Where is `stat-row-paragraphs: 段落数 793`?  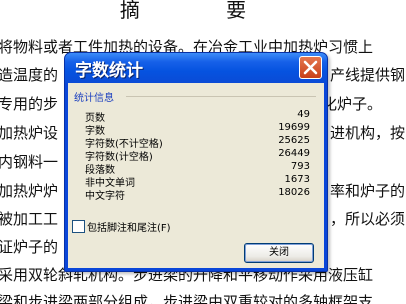
stat-row-paragraphs: 段落数 793 is located at coordinates (197, 168).